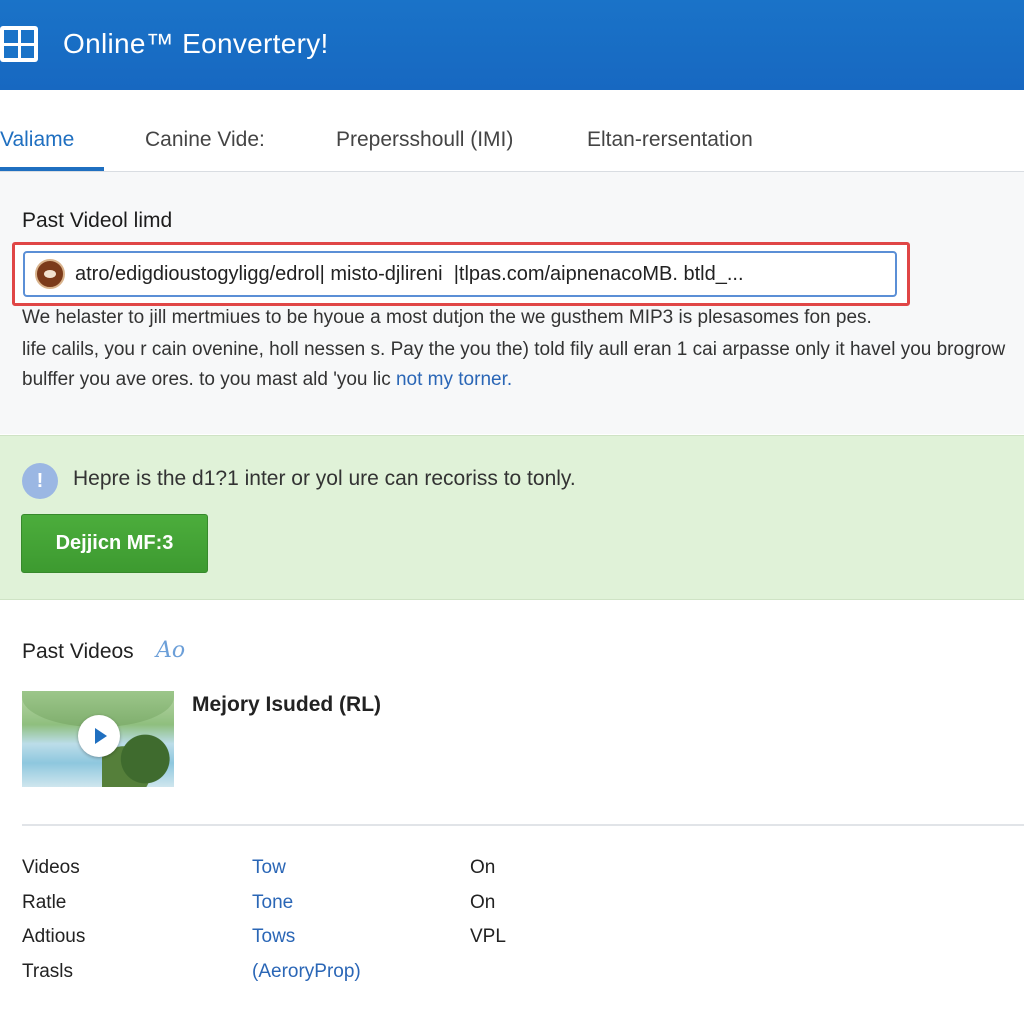 This screenshot has width=1024, height=1024. I want to click on setting-value-ratle: On, so click(483, 902).